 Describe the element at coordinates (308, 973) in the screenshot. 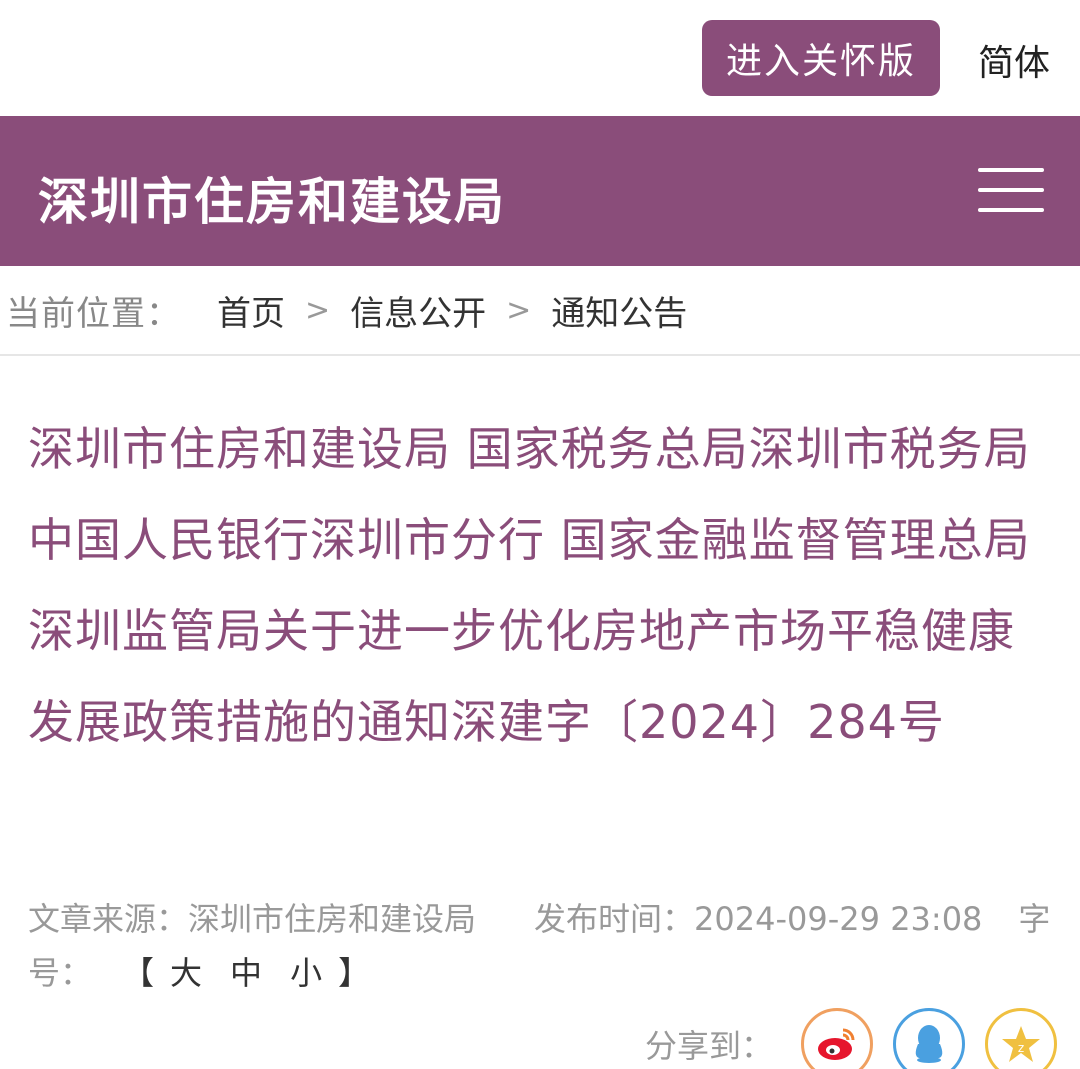

I see `font-size-small-button: 小` at that location.